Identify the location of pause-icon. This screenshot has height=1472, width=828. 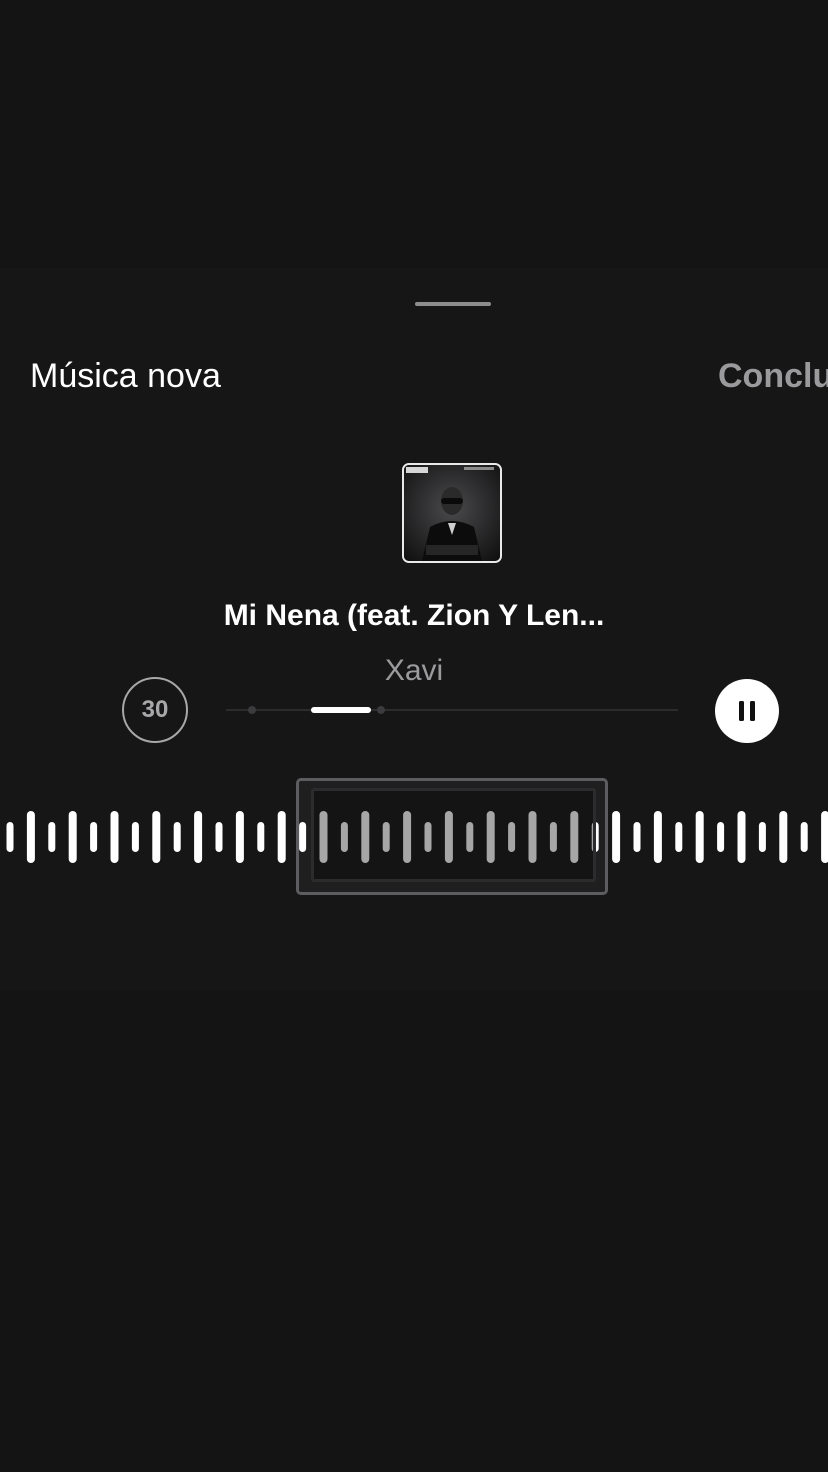
(747, 711).